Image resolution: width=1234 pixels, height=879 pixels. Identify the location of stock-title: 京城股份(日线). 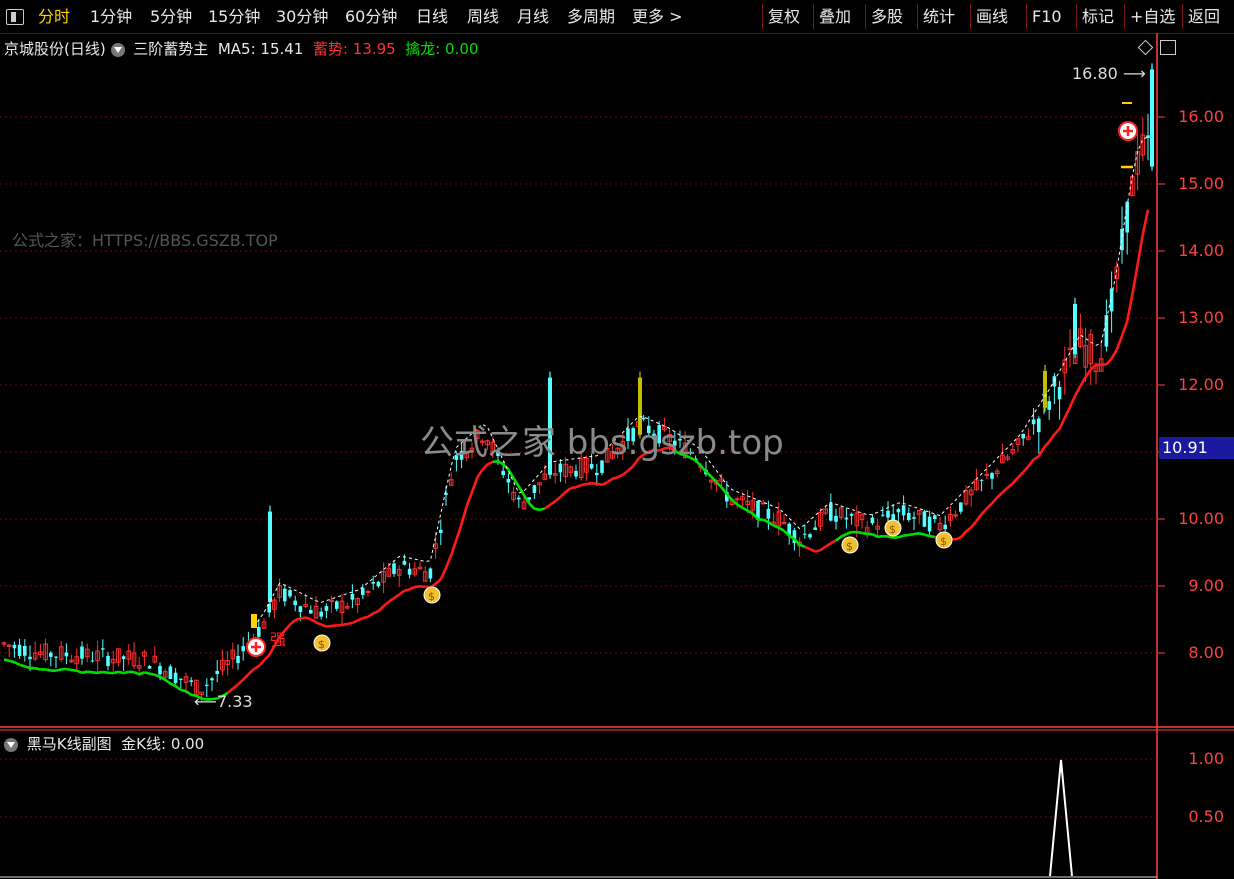
(55, 49).